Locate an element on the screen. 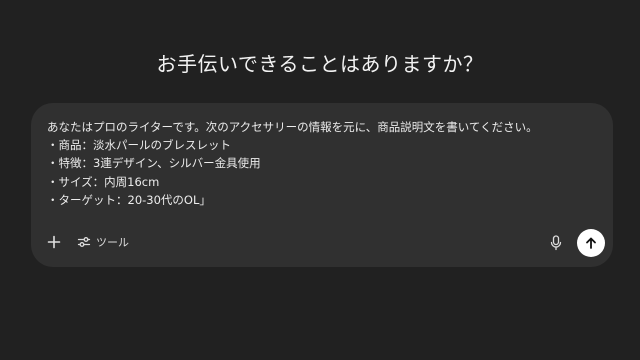 The width and height of the screenshot is (640, 360). microphone-icon is located at coordinates (556, 243).